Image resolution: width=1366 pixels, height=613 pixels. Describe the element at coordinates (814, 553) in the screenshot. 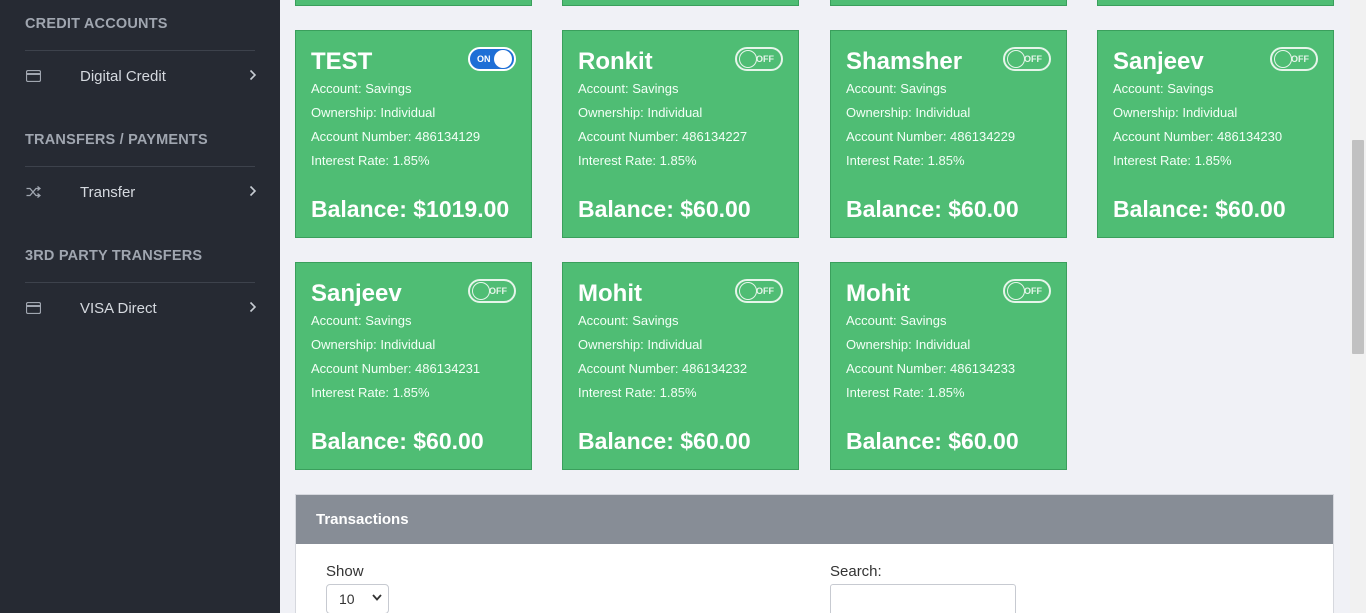

I see `transactions-panel: Transactions Show 10 Search:` at that location.